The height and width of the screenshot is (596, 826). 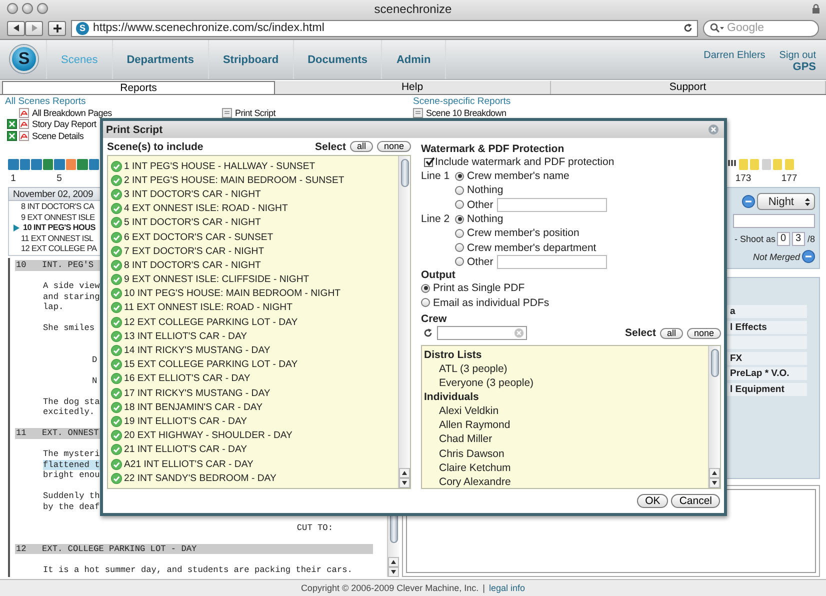 What do you see at coordinates (51, 207) in the screenshot?
I see `scene-list-item: 8 INT DOCTOR'S CA` at bounding box center [51, 207].